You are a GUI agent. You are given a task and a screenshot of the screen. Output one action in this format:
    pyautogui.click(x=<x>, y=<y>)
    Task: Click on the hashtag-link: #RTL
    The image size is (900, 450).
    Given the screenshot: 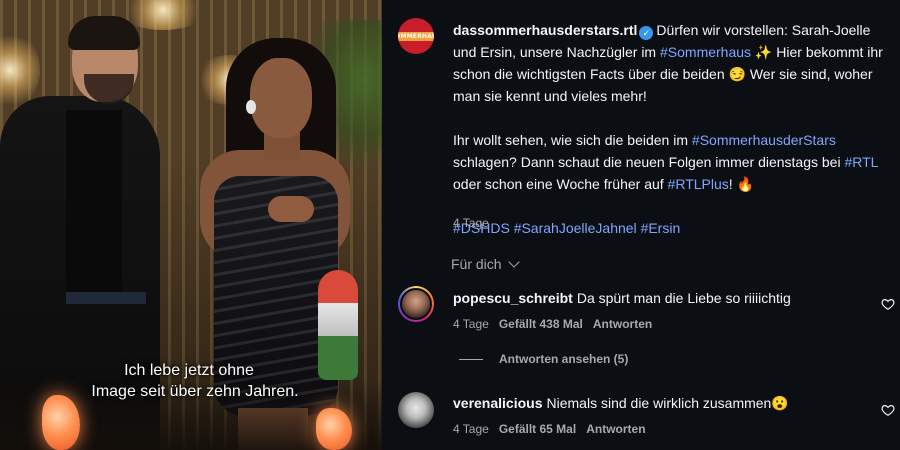 What is the action you would take?
    pyautogui.click(x=860, y=162)
    